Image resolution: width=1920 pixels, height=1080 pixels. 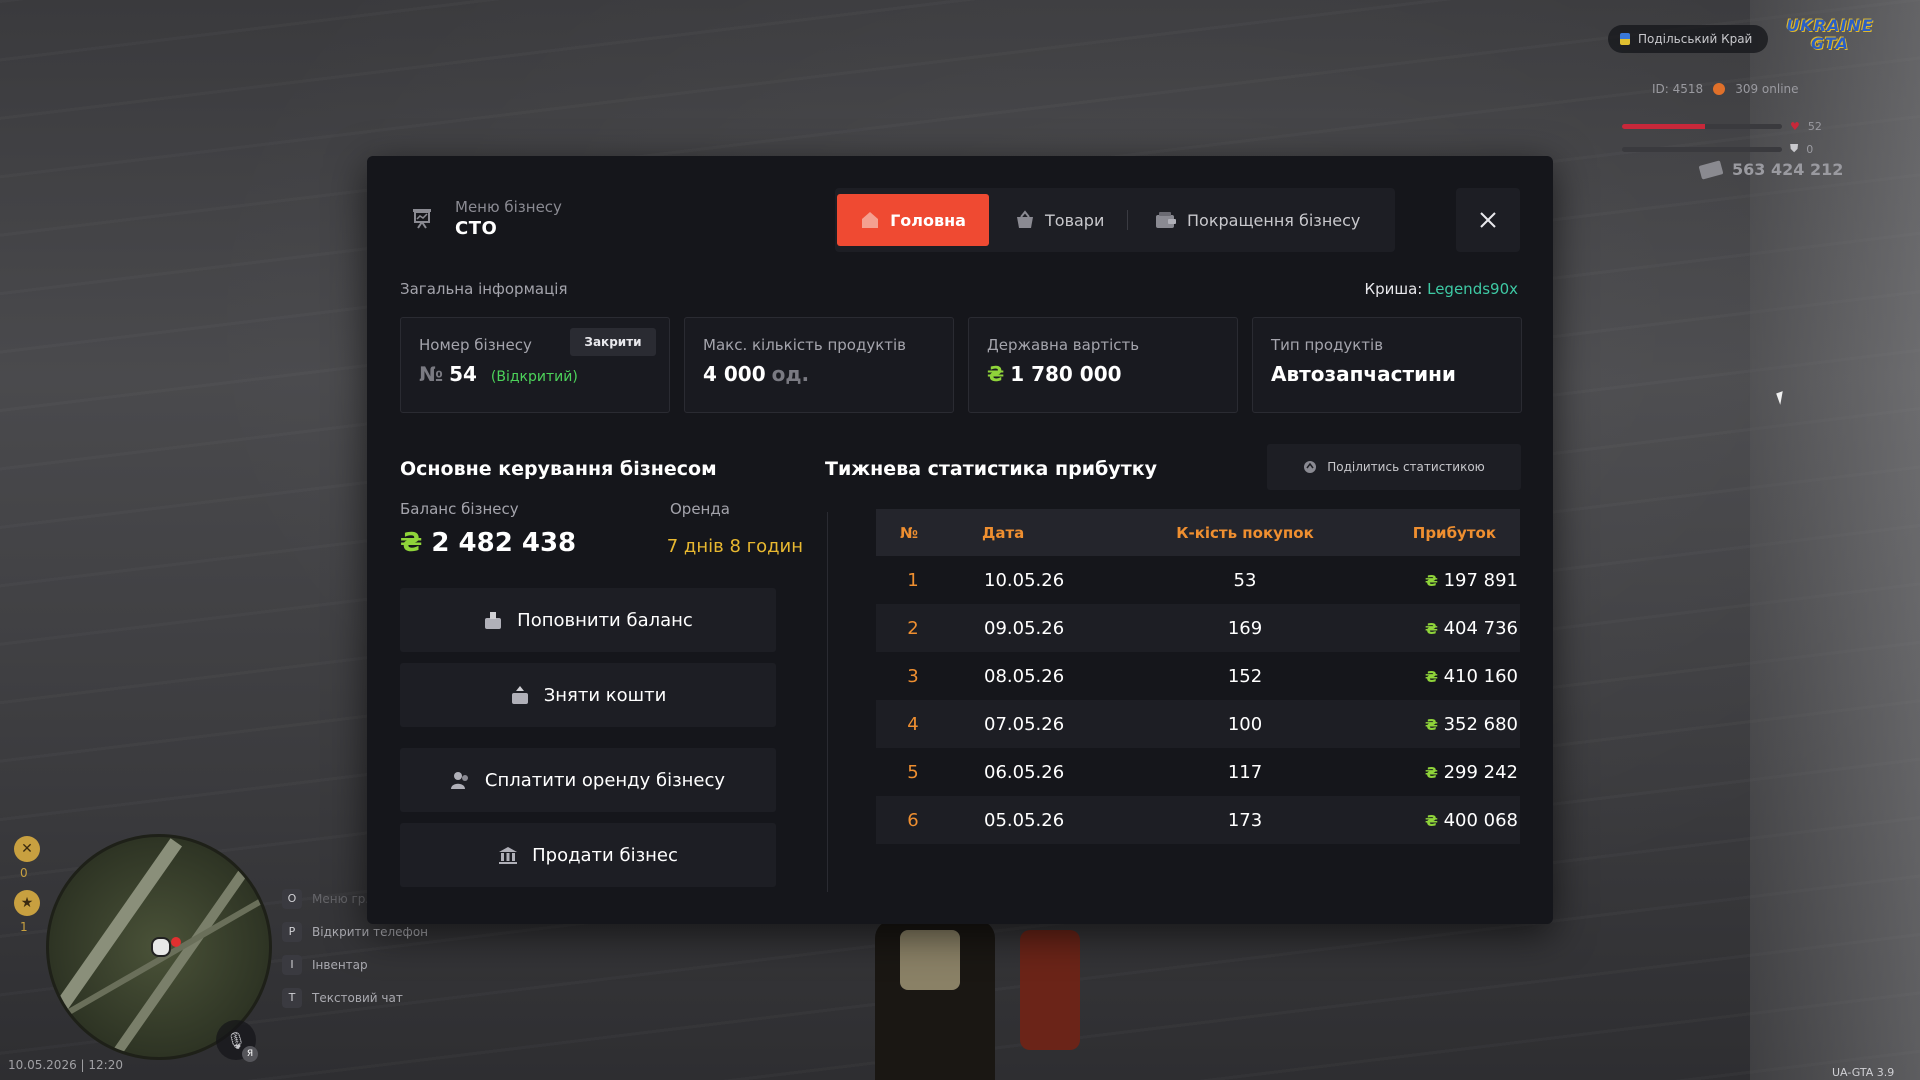 I want to click on wallet-icon, so click(x=1166, y=220).